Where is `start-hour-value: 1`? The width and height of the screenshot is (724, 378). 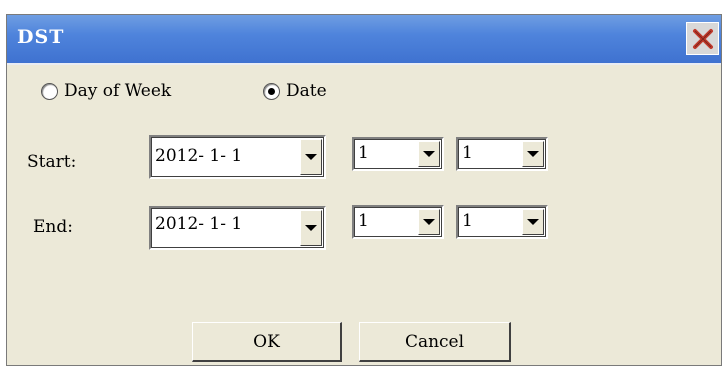 start-hour-value: 1 is located at coordinates (363, 153).